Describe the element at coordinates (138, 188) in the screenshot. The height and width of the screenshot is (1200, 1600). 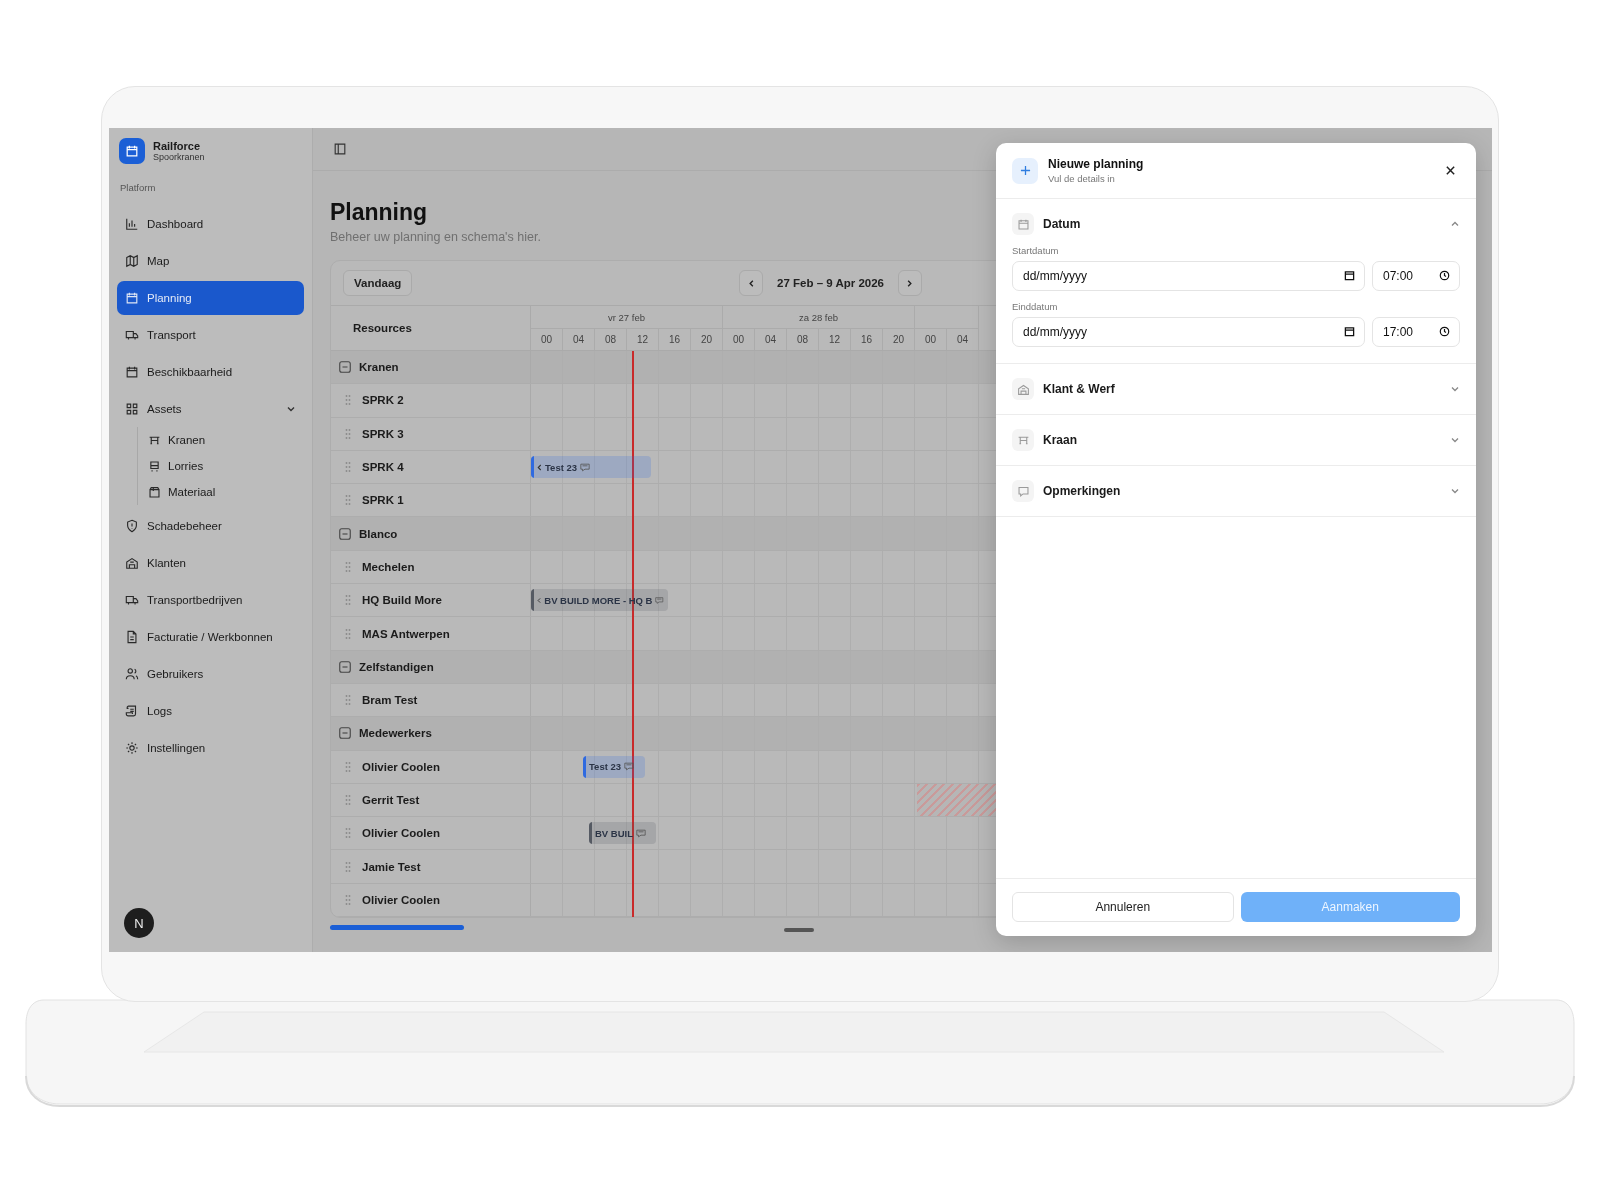
I see `section-label: Platform` at that location.